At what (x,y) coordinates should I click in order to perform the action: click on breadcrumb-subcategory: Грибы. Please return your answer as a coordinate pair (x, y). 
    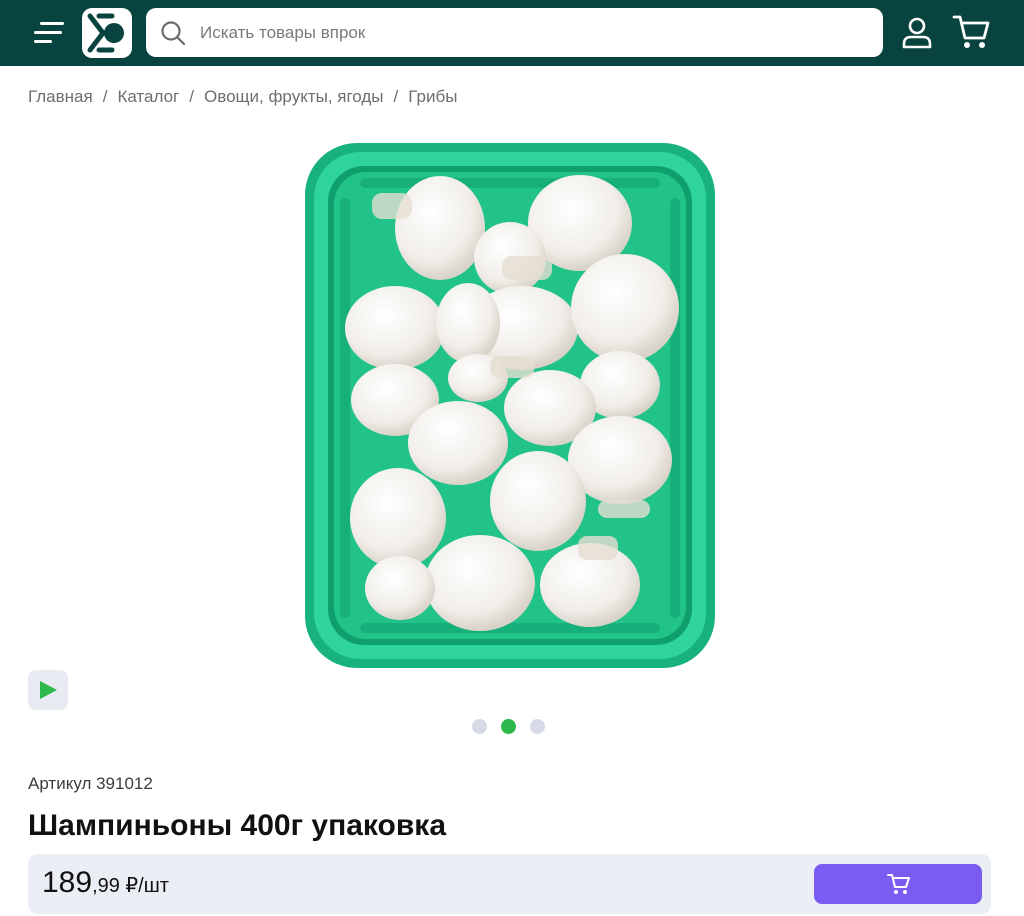
    Looking at the image, I should click on (432, 97).